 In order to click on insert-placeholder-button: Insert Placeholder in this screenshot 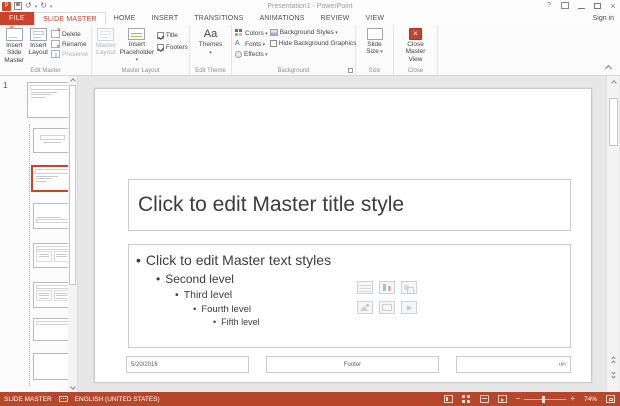, I will do `click(137, 46)`.